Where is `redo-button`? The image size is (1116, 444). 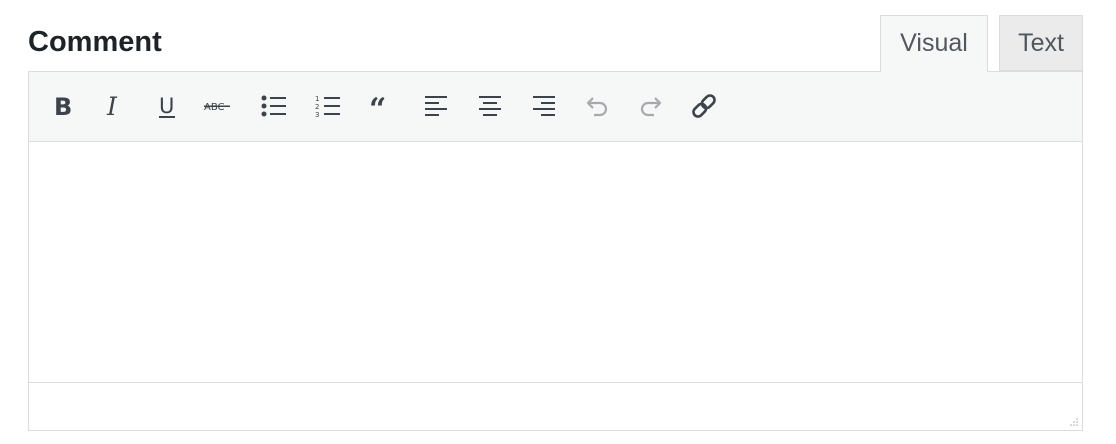 redo-button is located at coordinates (650, 106).